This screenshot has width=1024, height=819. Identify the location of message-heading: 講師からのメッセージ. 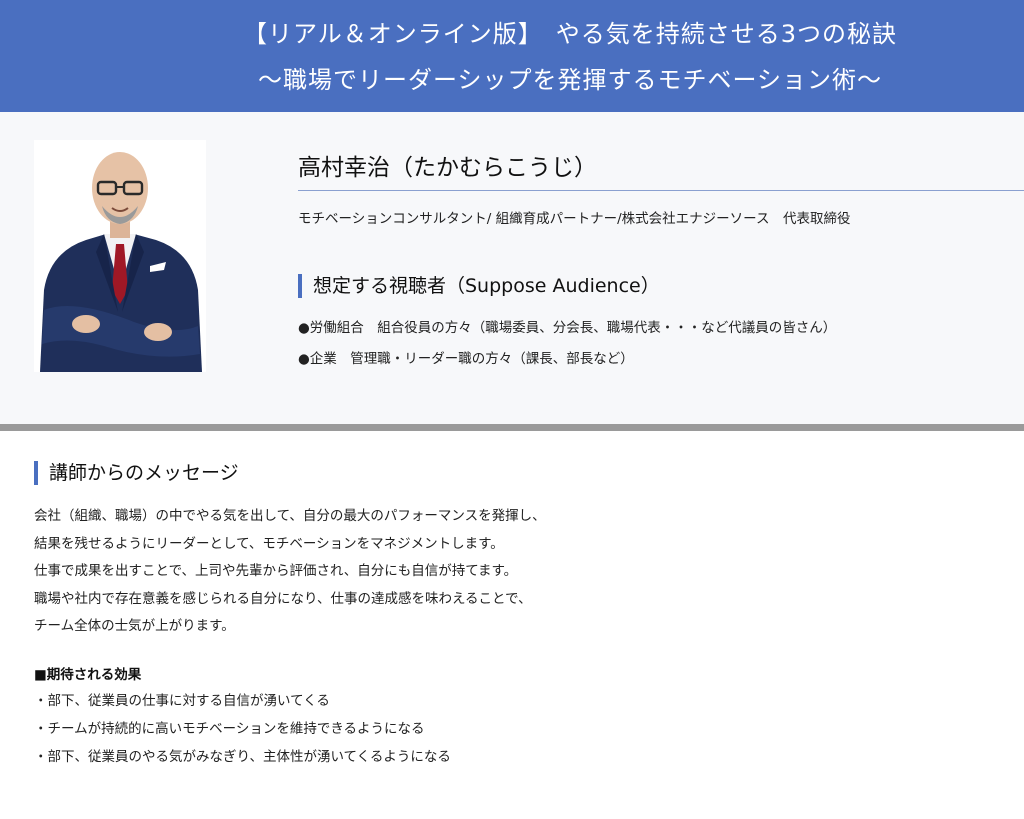
(136, 473).